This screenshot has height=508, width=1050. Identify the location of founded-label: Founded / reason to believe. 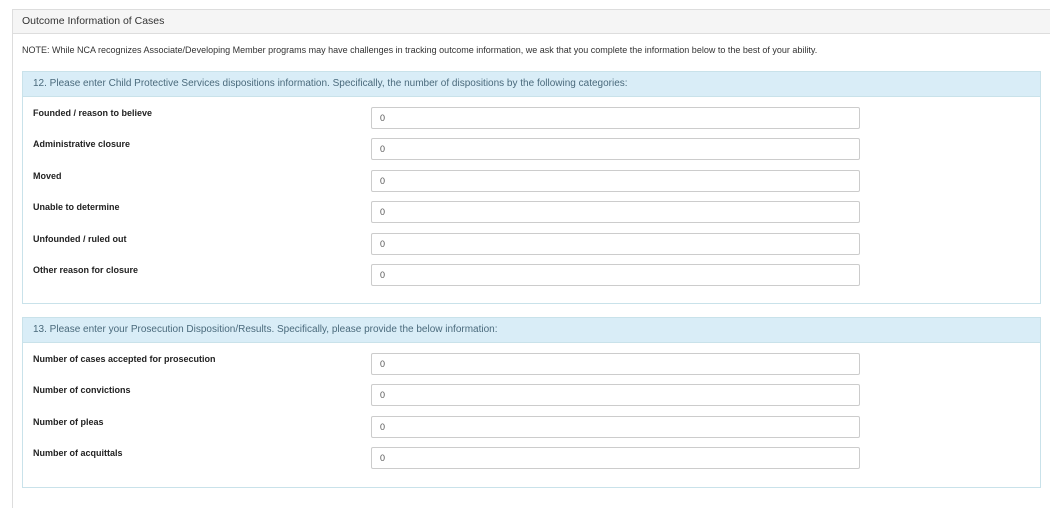
(93, 113).